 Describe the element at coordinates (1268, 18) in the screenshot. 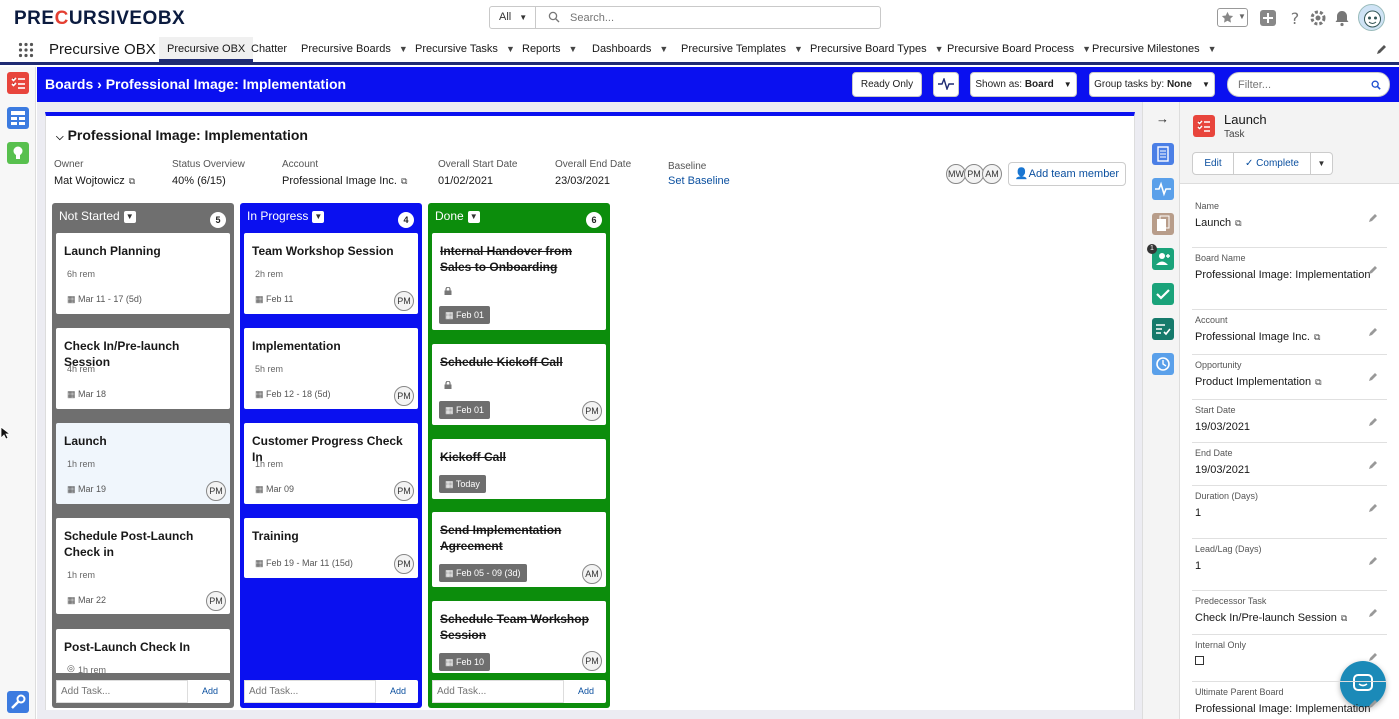

I see `add-icon` at that location.